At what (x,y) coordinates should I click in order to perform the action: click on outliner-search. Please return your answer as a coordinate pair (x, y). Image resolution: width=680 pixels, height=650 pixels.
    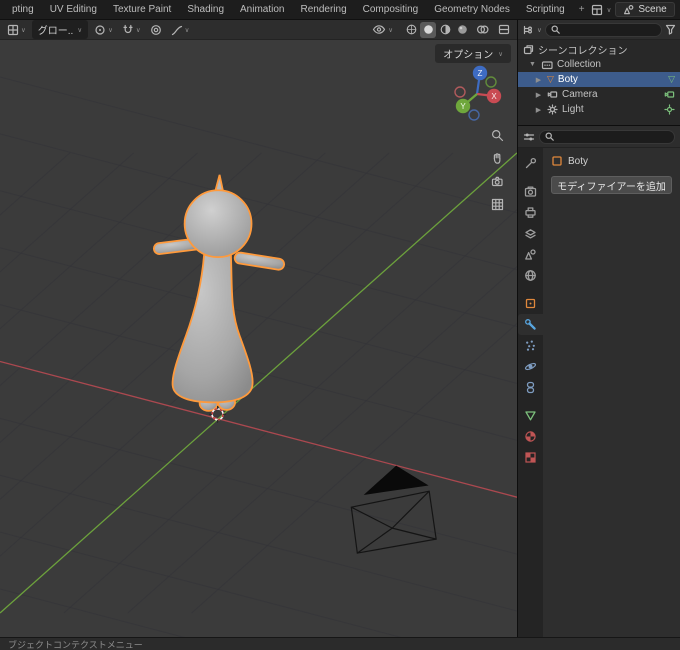
    Looking at the image, I should click on (603, 29).